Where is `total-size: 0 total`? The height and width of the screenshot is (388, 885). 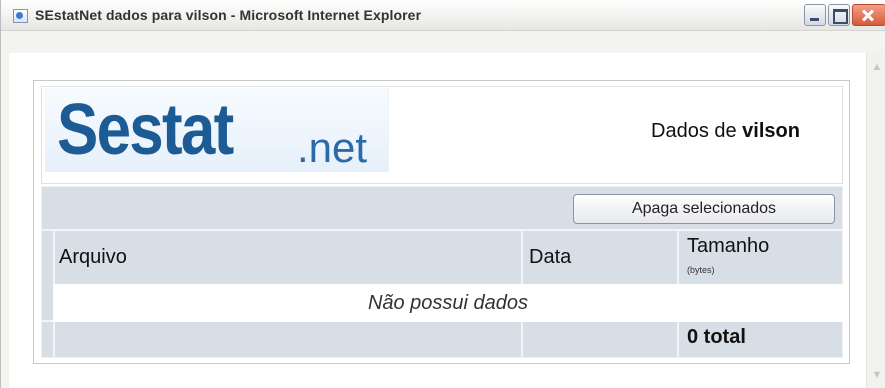
total-size: 0 total is located at coordinates (716, 337).